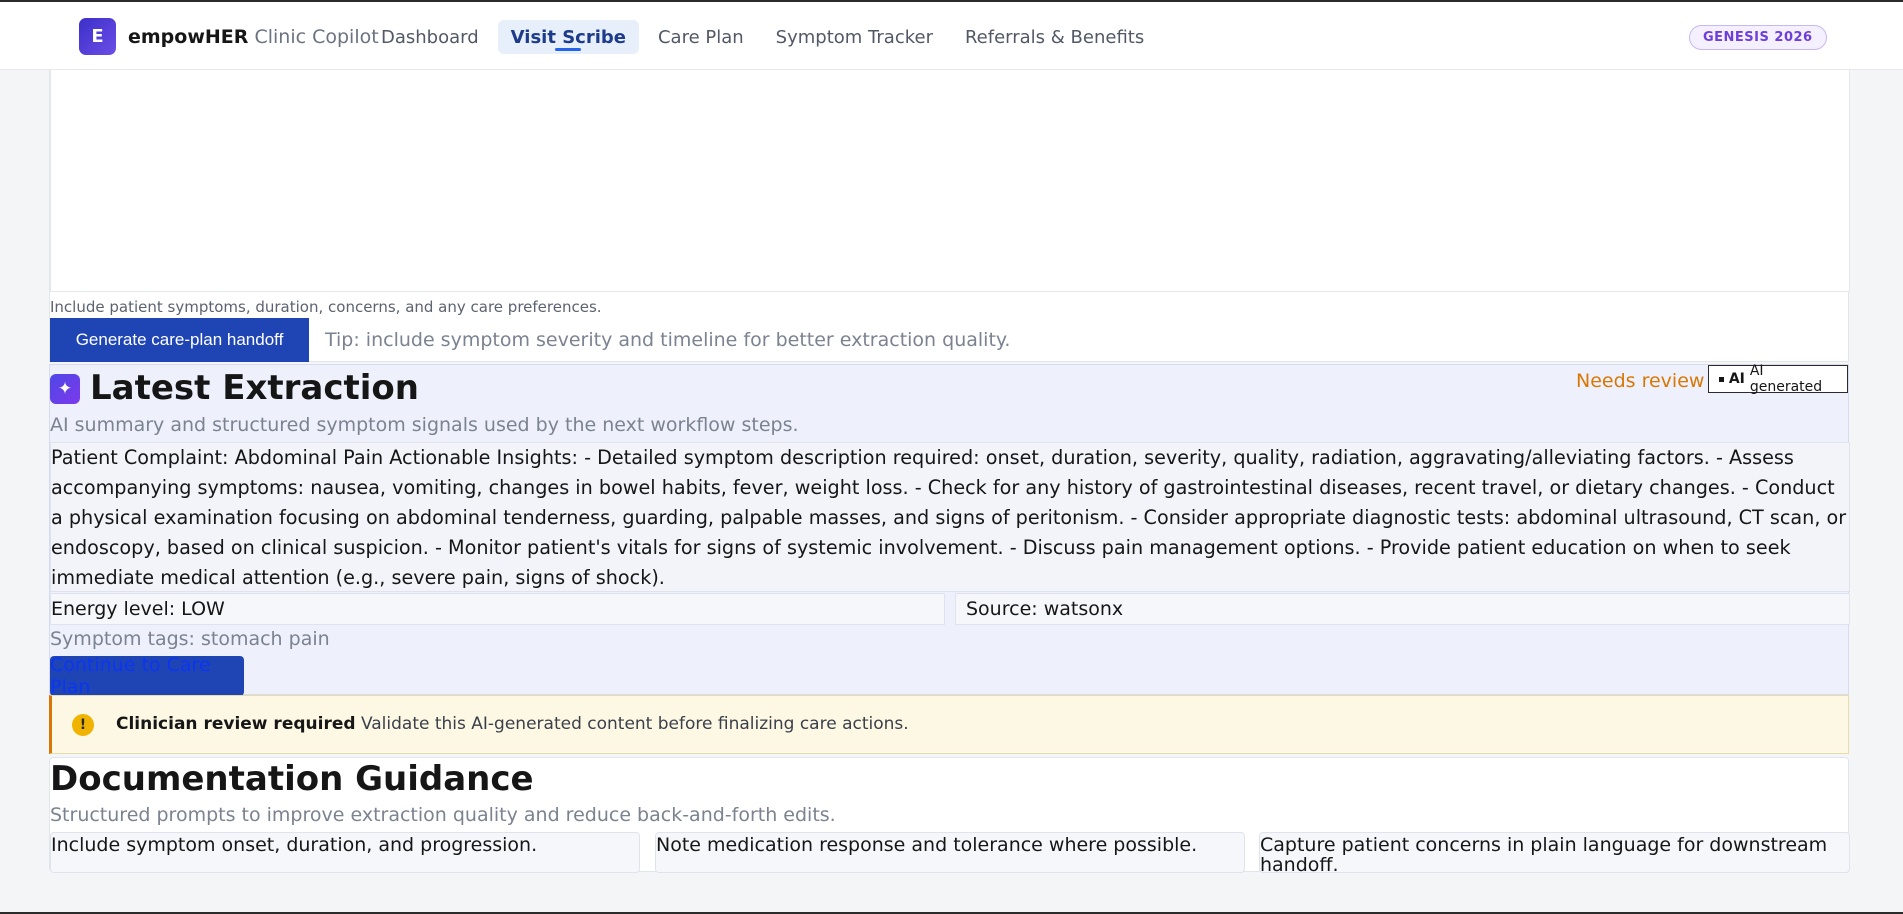 The image size is (1903, 914). Describe the element at coordinates (497, 609) in the screenshot. I see `energy-level-field: Energy level: LOW` at that location.